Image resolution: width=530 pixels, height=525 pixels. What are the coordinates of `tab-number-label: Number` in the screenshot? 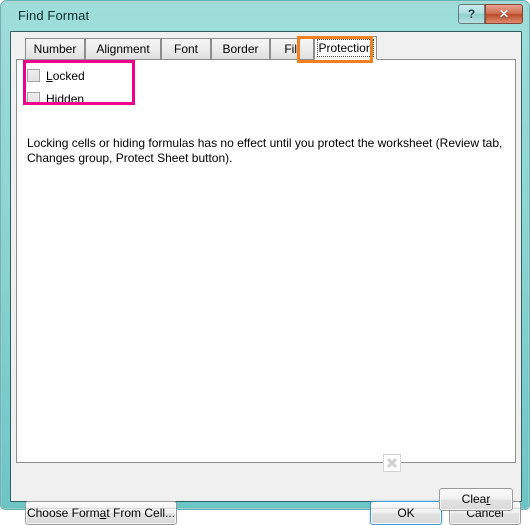 It's located at (55, 49).